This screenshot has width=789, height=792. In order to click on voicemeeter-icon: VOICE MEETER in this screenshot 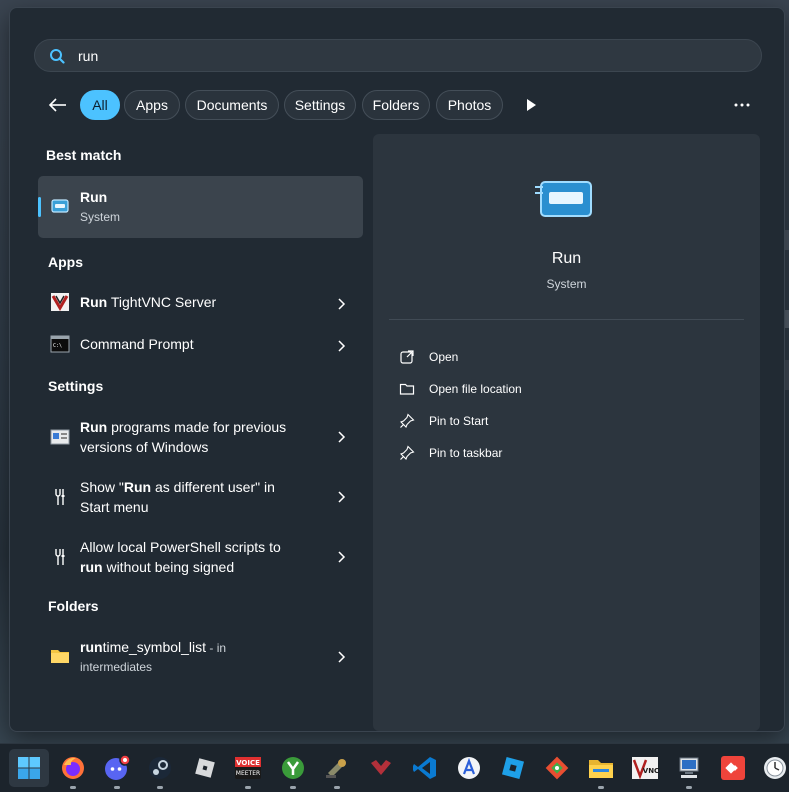, I will do `click(248, 768)`.